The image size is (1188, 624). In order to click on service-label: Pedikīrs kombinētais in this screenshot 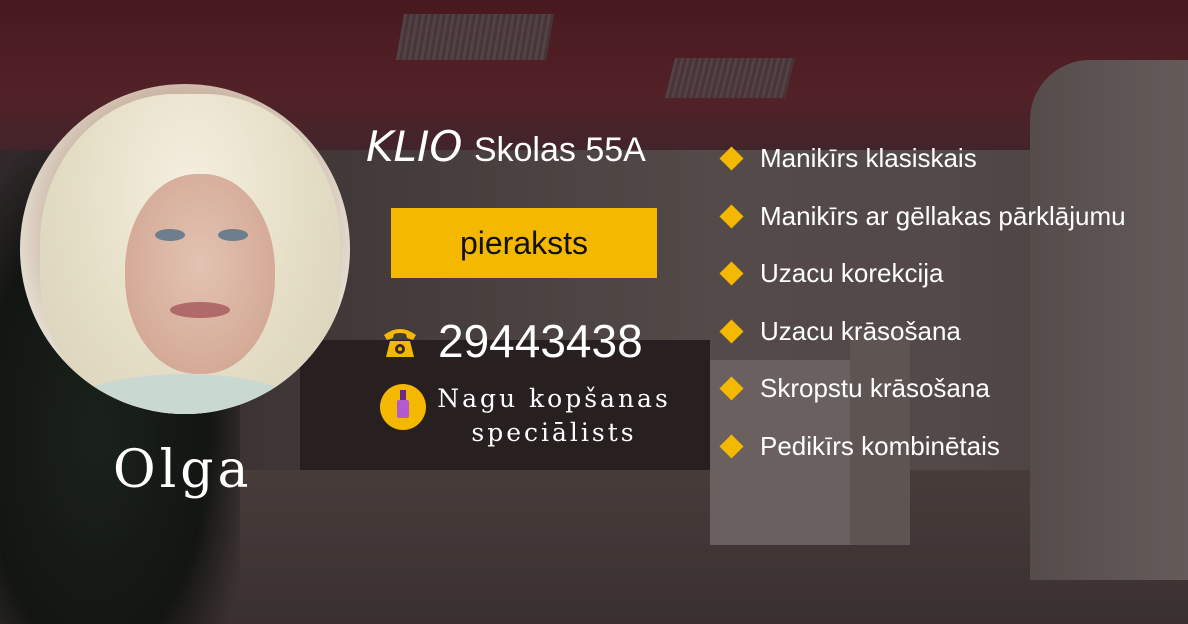, I will do `click(880, 445)`.